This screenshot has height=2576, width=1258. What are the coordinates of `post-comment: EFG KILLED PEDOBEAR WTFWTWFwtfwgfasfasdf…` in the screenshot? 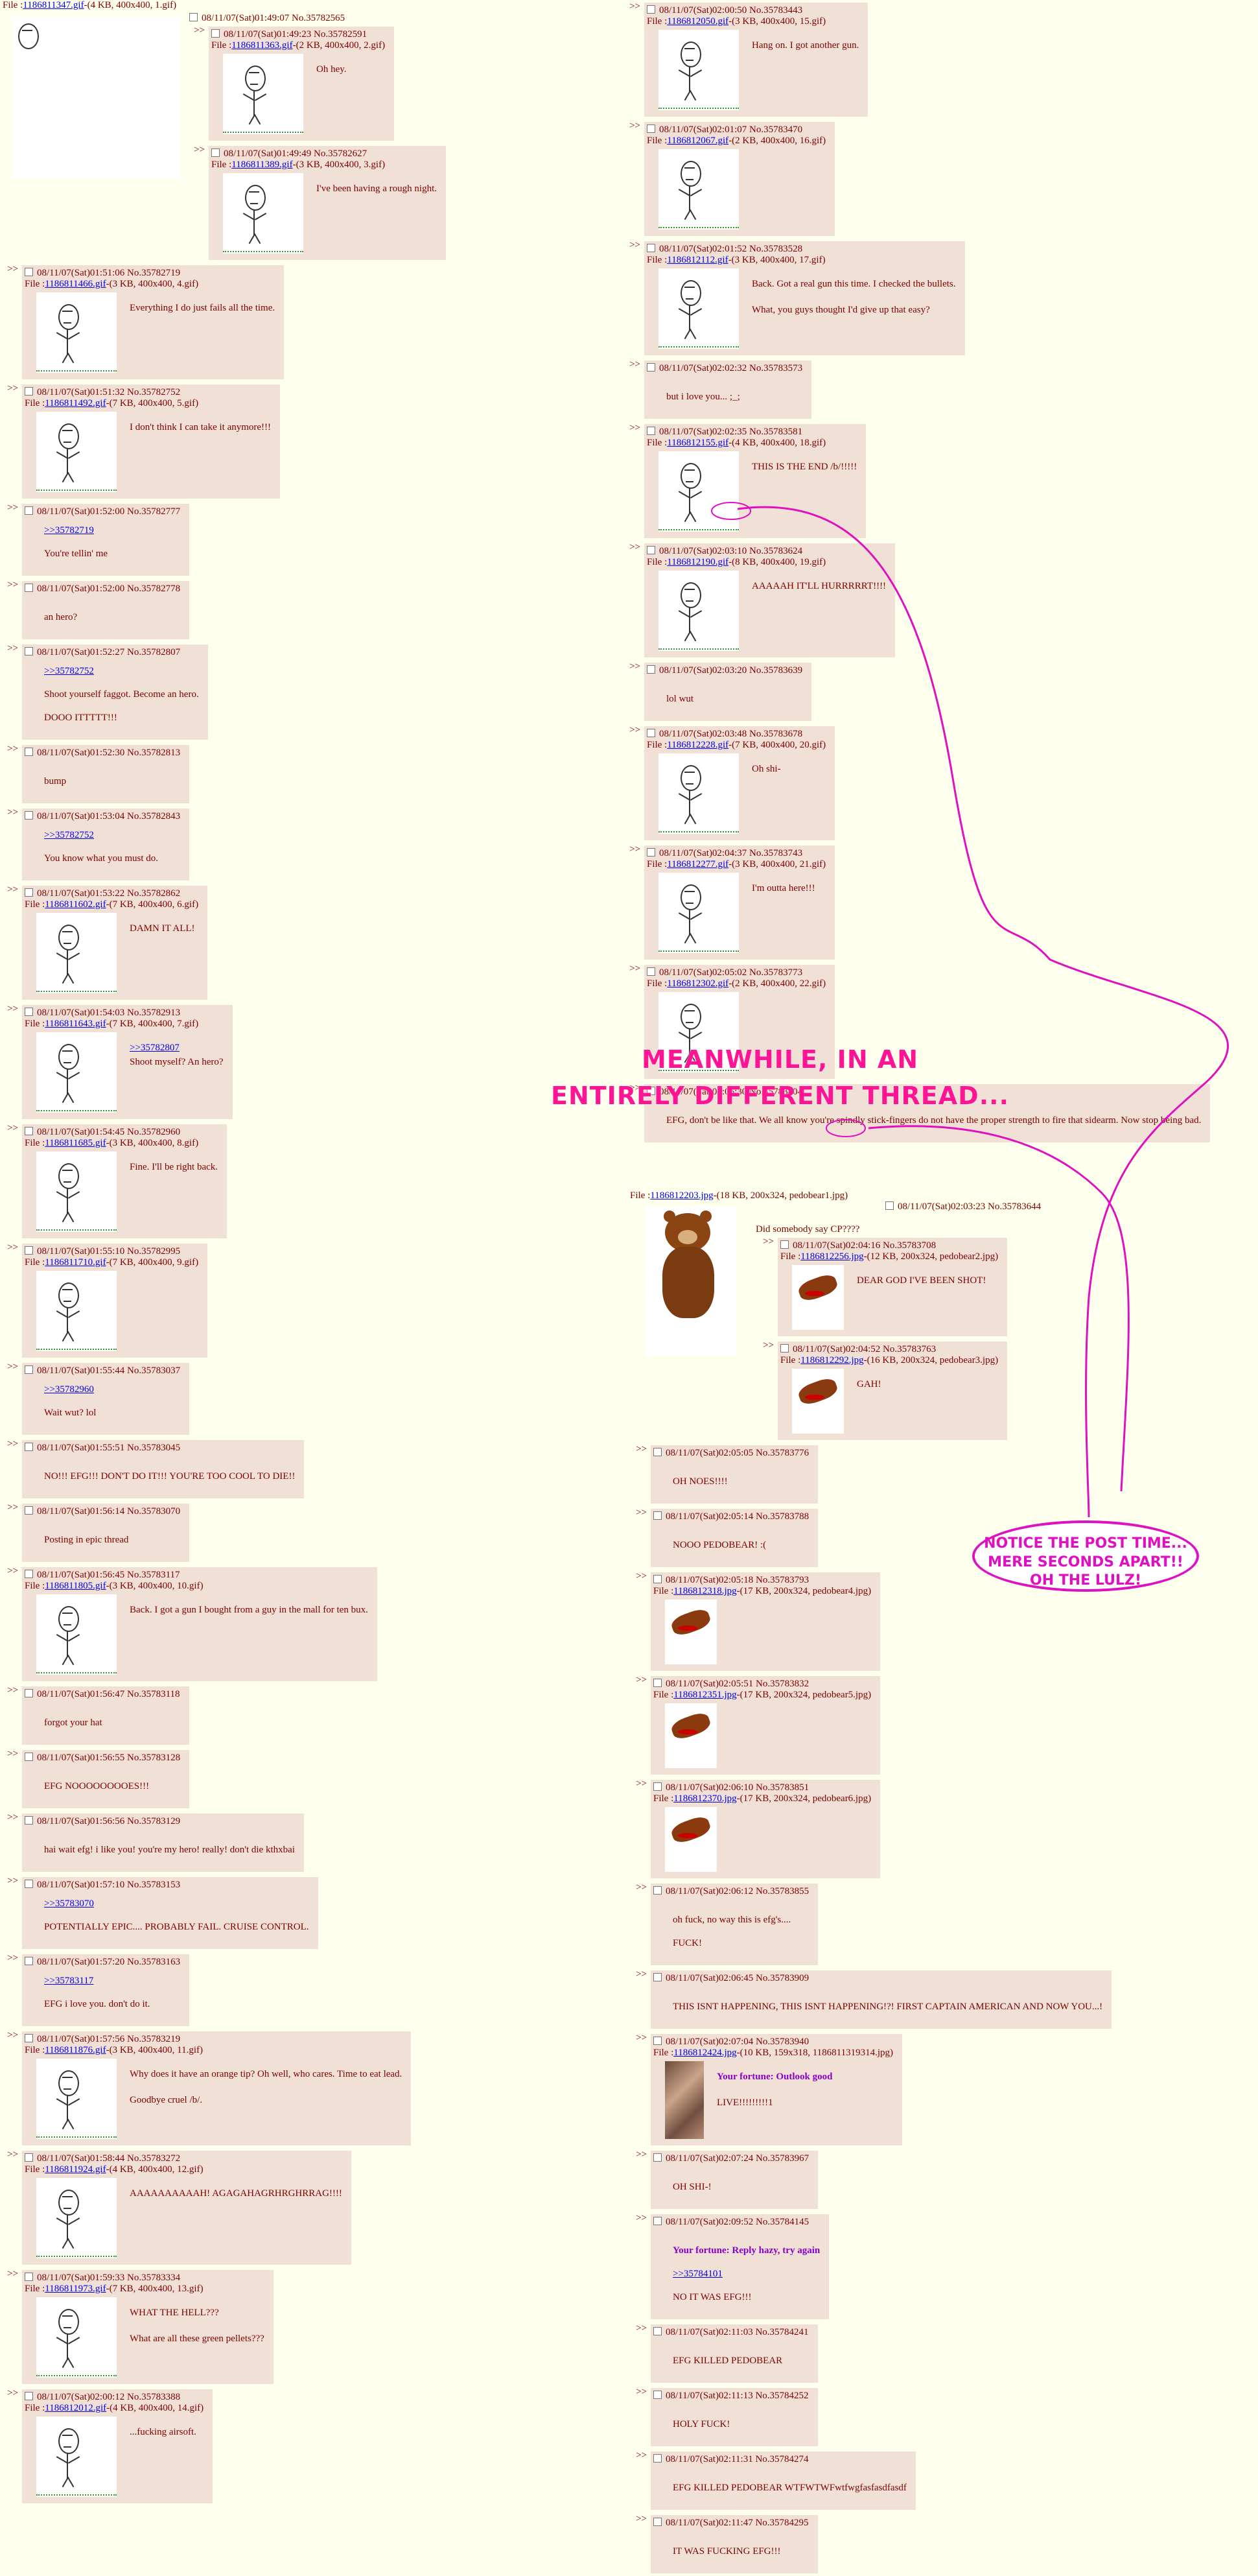 It's located at (780, 2485).